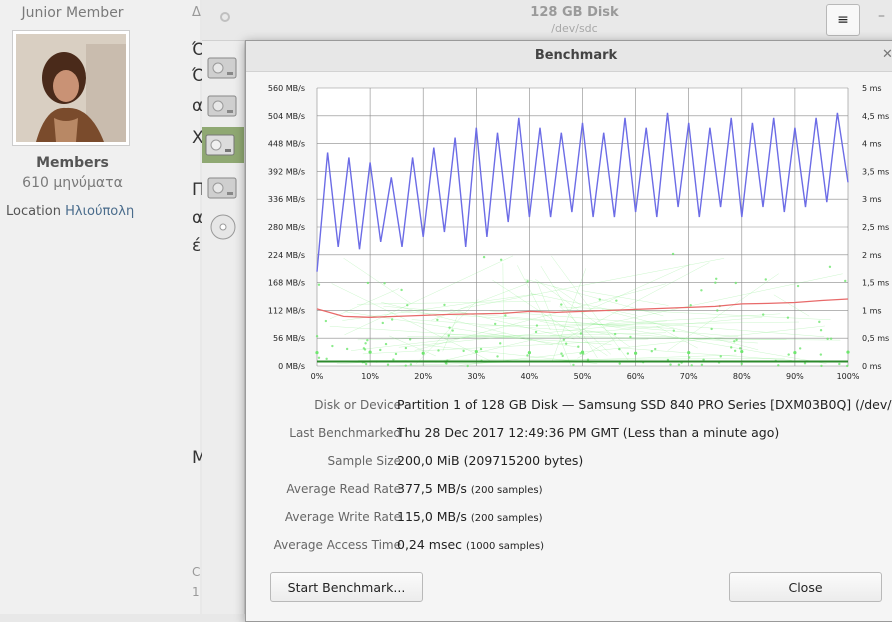  I want to click on info-label-read-rate: Average Read Rate, so click(343, 489).